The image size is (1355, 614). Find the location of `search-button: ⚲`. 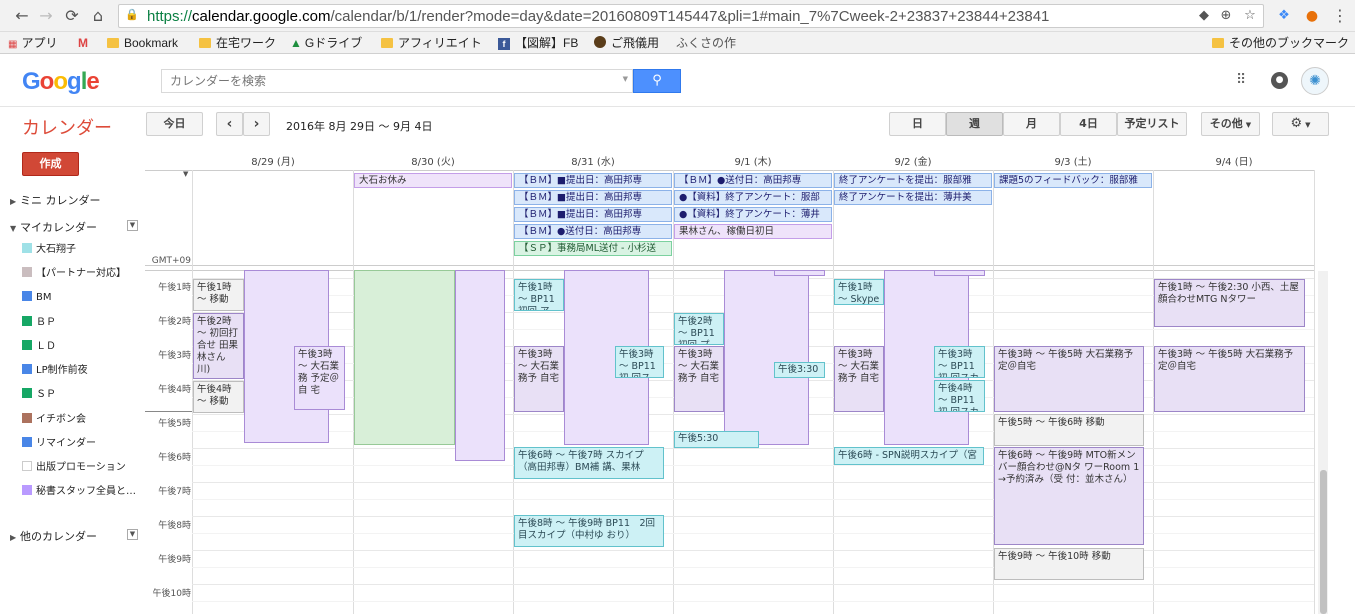

search-button: ⚲ is located at coordinates (657, 81).